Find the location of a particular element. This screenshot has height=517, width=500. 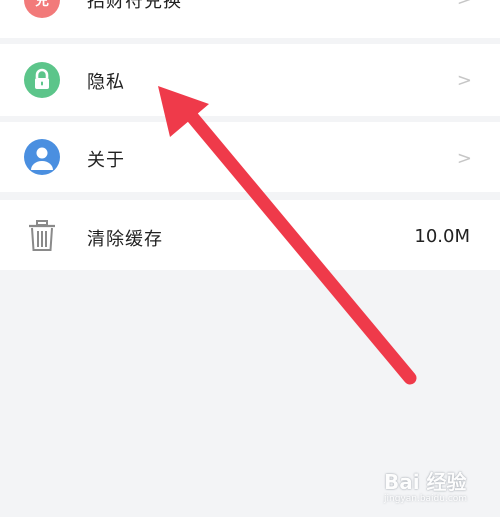

watermark-brand: Bai 经验 is located at coordinates (425, 482).